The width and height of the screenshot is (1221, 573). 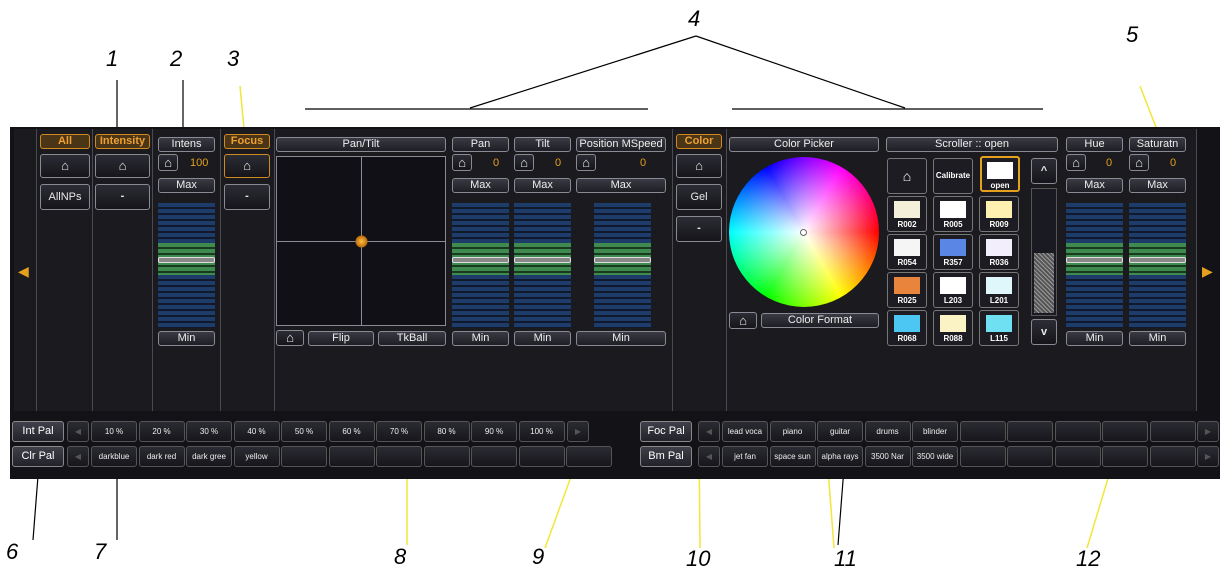 I want to click on open-swatch: open, so click(x=1000, y=174).